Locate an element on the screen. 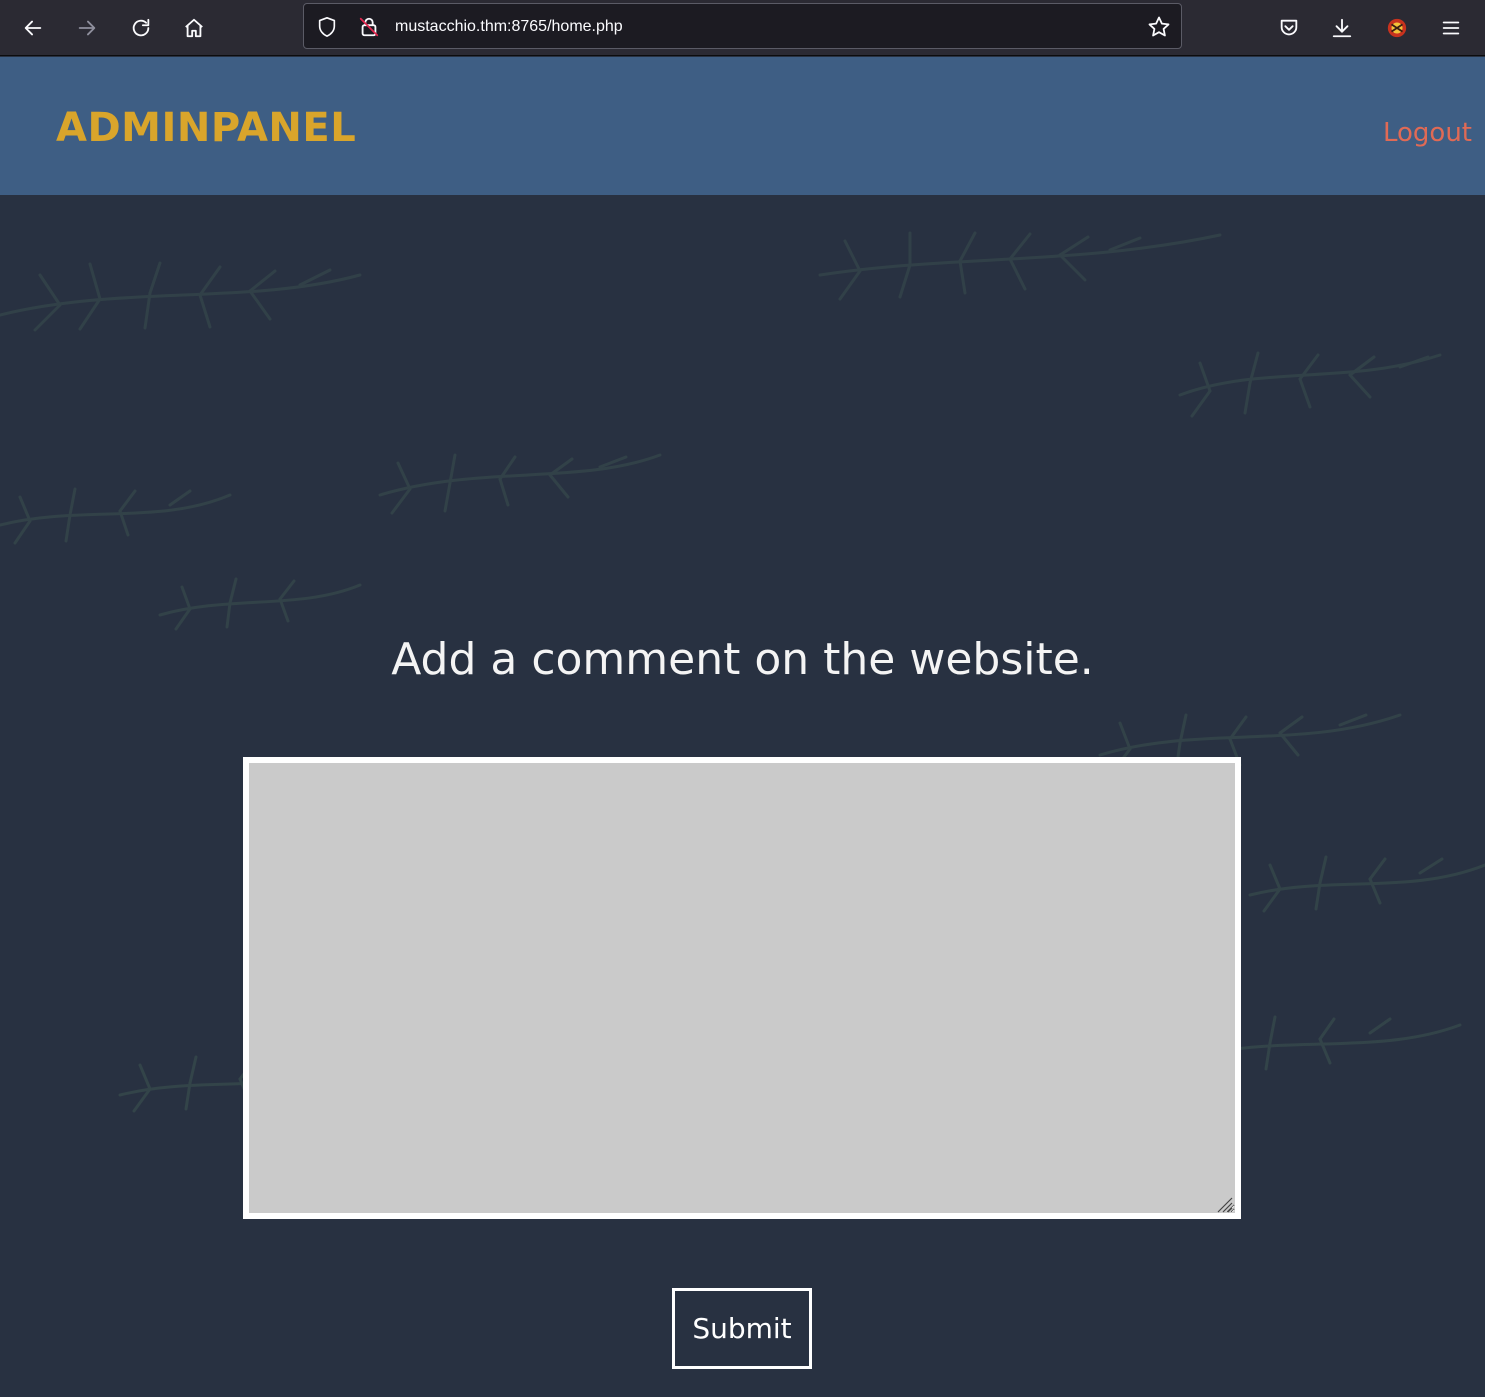 The width and height of the screenshot is (1485, 1397). hamburger-menu-icon is located at coordinates (1451, 28).